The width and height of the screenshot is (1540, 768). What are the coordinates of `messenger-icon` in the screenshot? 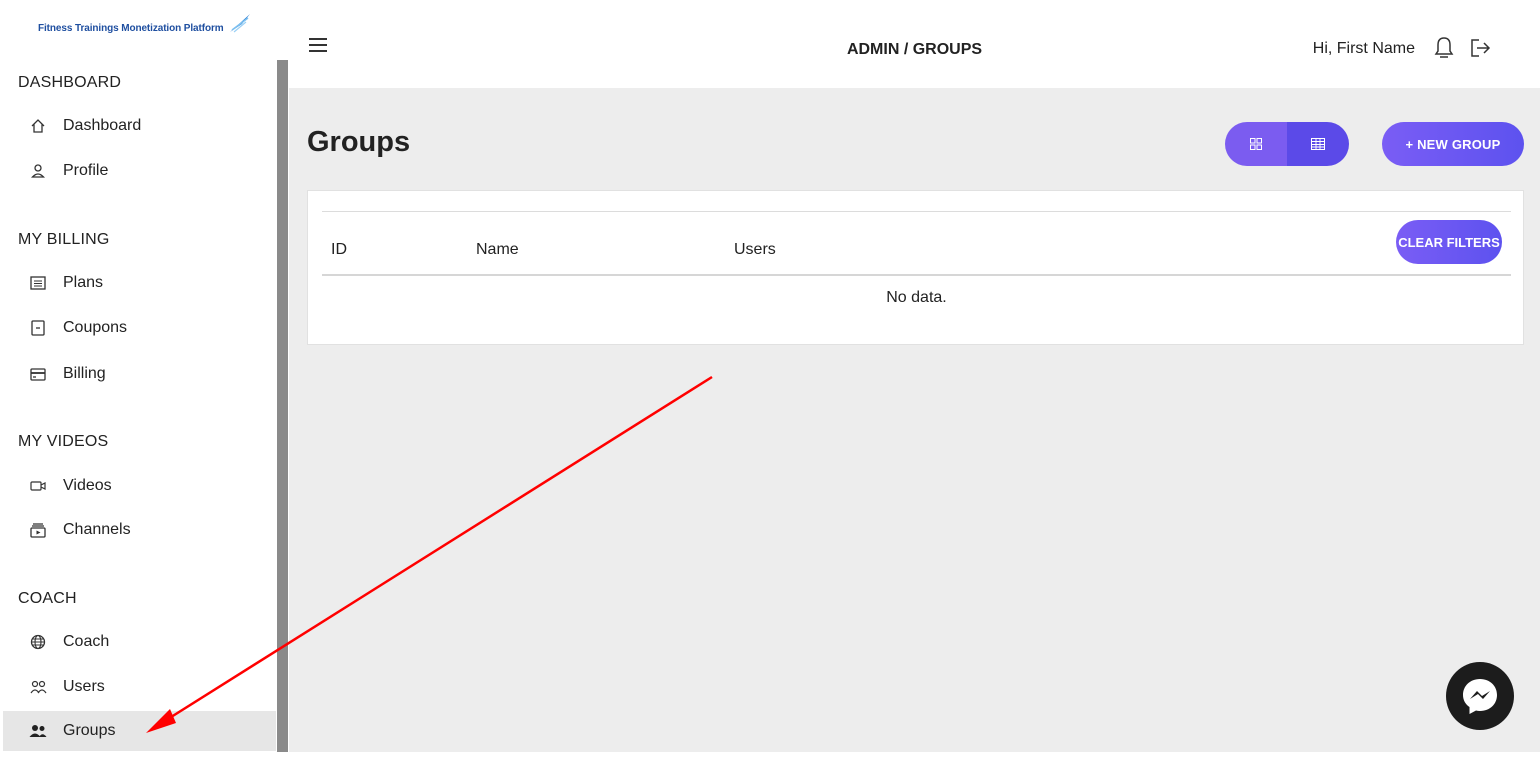 It's located at (1480, 696).